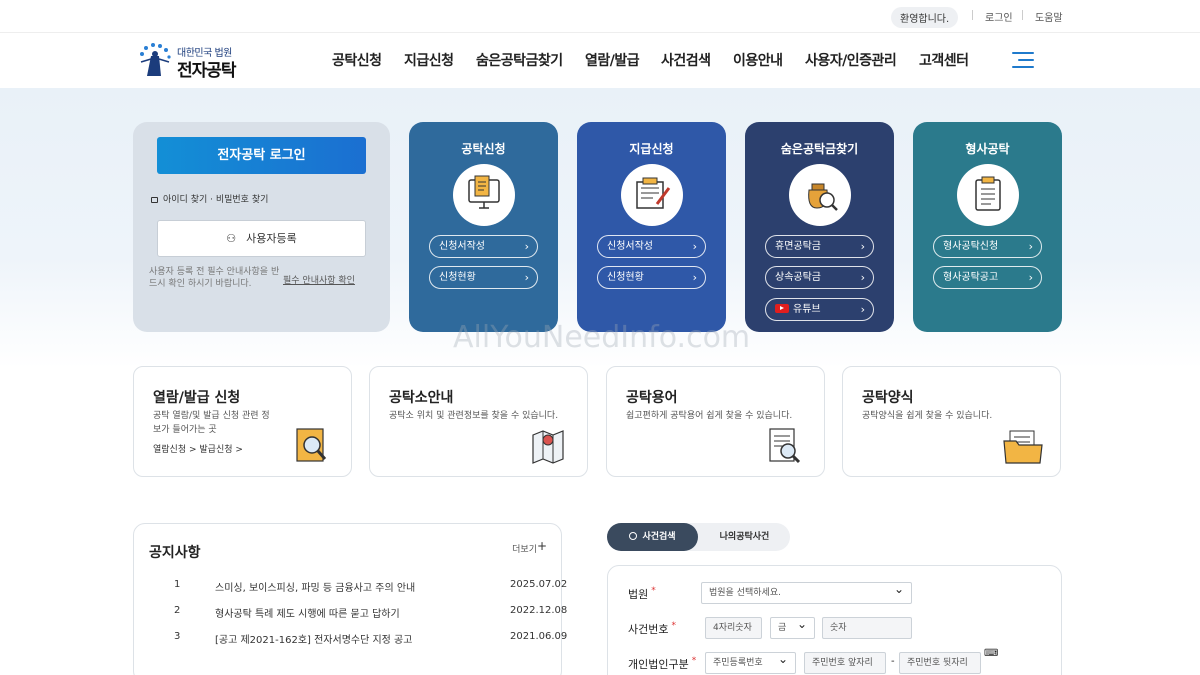 The width and height of the screenshot is (1200, 675). I want to click on court-select: 법원을 선택하세요., so click(806, 591).